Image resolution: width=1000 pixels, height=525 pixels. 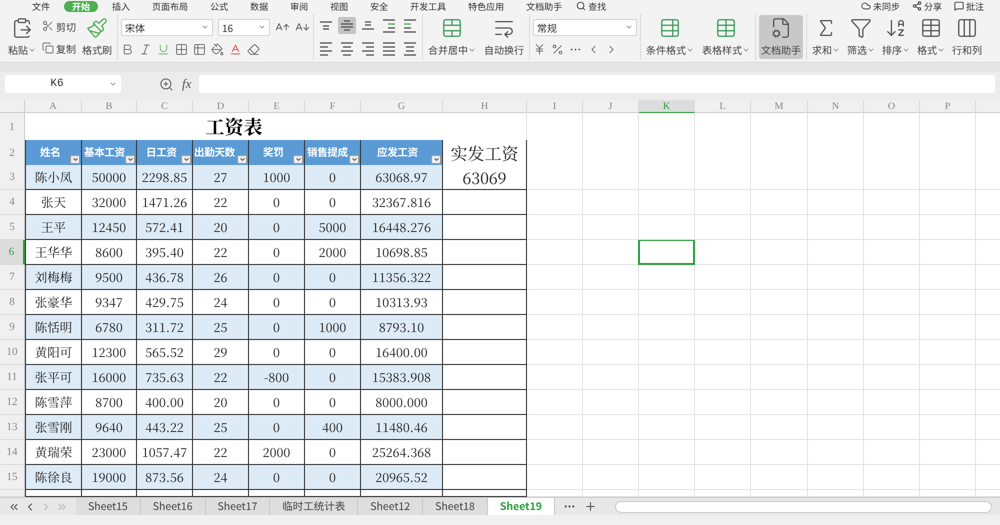 I want to click on sort-button: 排序, so click(x=896, y=37).